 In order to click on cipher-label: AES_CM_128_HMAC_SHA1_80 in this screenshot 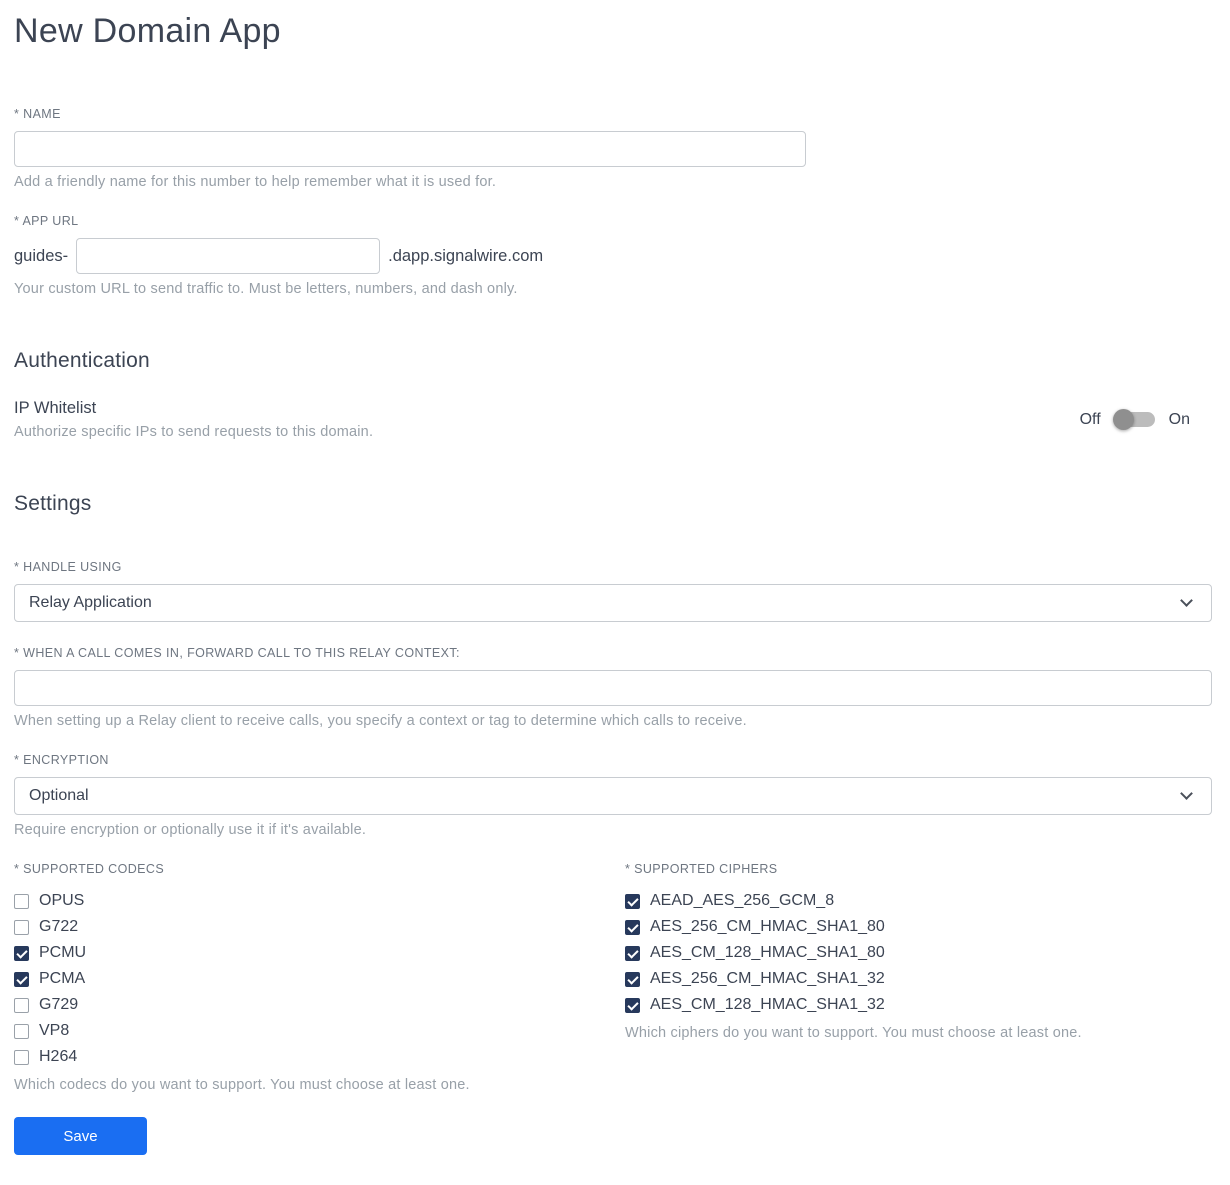, I will do `click(767, 952)`.